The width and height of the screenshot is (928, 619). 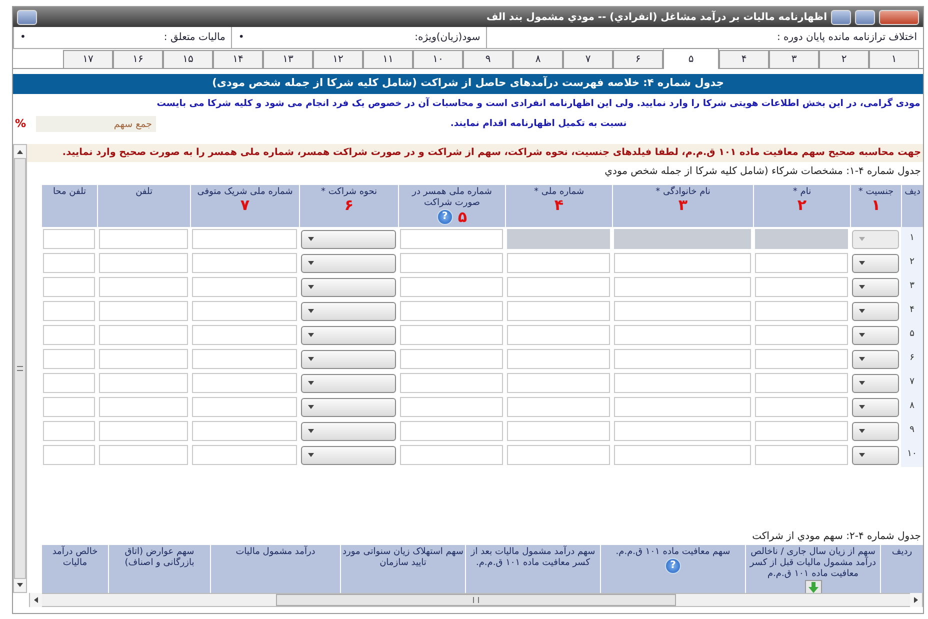 I want to click on tab: ۱۵, so click(x=188, y=59).